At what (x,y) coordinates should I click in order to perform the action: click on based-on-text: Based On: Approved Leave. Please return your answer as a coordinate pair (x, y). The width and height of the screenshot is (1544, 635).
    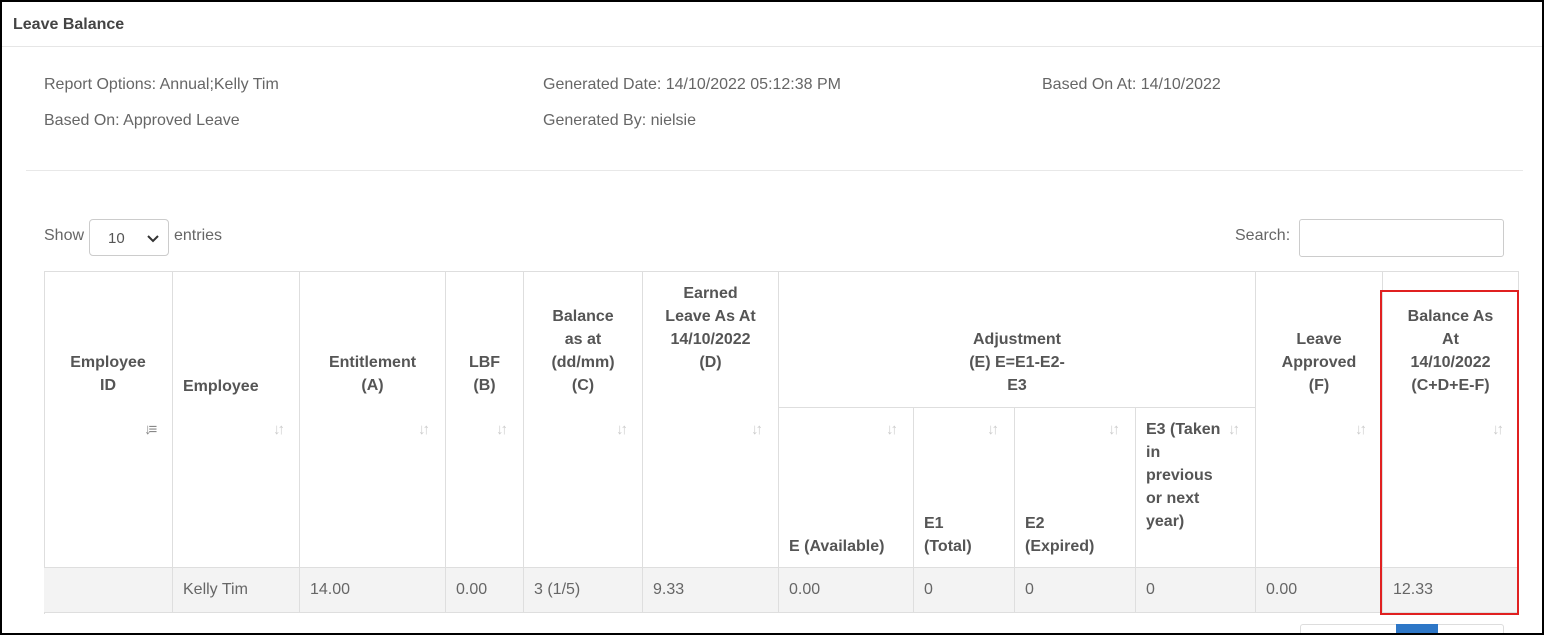
    Looking at the image, I should click on (142, 120).